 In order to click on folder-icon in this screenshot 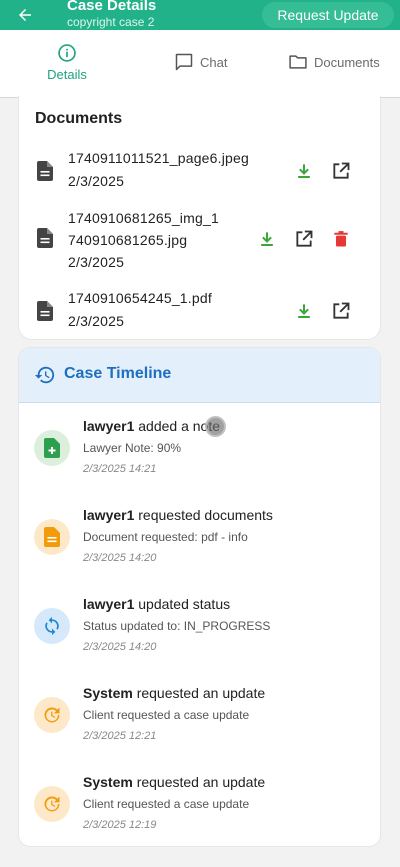, I will do `click(298, 62)`.